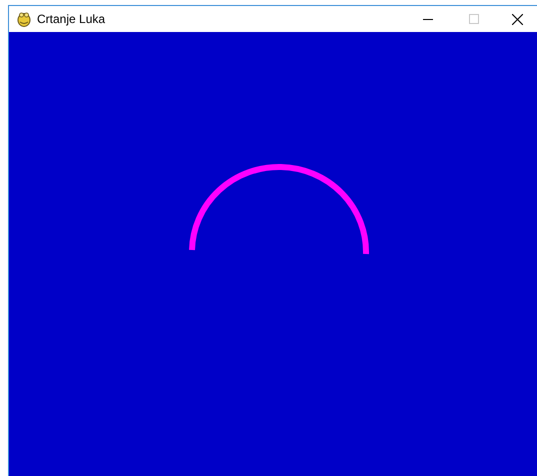 The height and width of the screenshot is (476, 537). What do you see at coordinates (517, 19) in the screenshot?
I see `close-icon` at bounding box center [517, 19].